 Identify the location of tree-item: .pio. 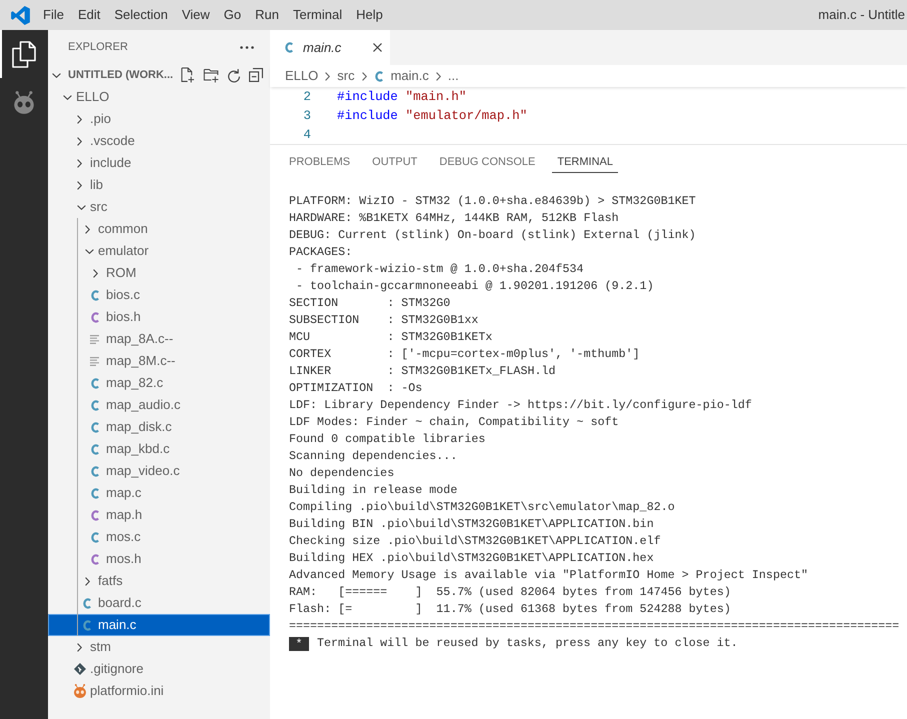
(159, 119).